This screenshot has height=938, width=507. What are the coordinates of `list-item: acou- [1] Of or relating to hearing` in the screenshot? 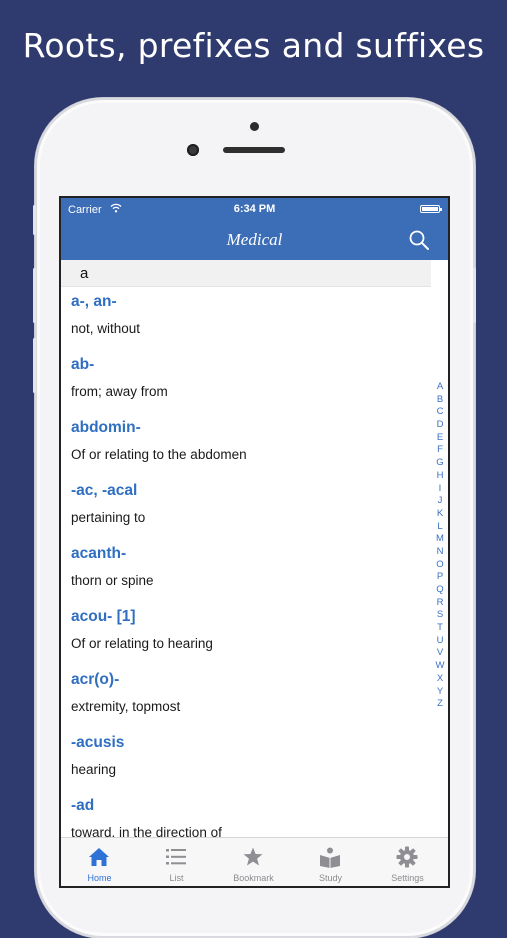 It's located at (246, 632).